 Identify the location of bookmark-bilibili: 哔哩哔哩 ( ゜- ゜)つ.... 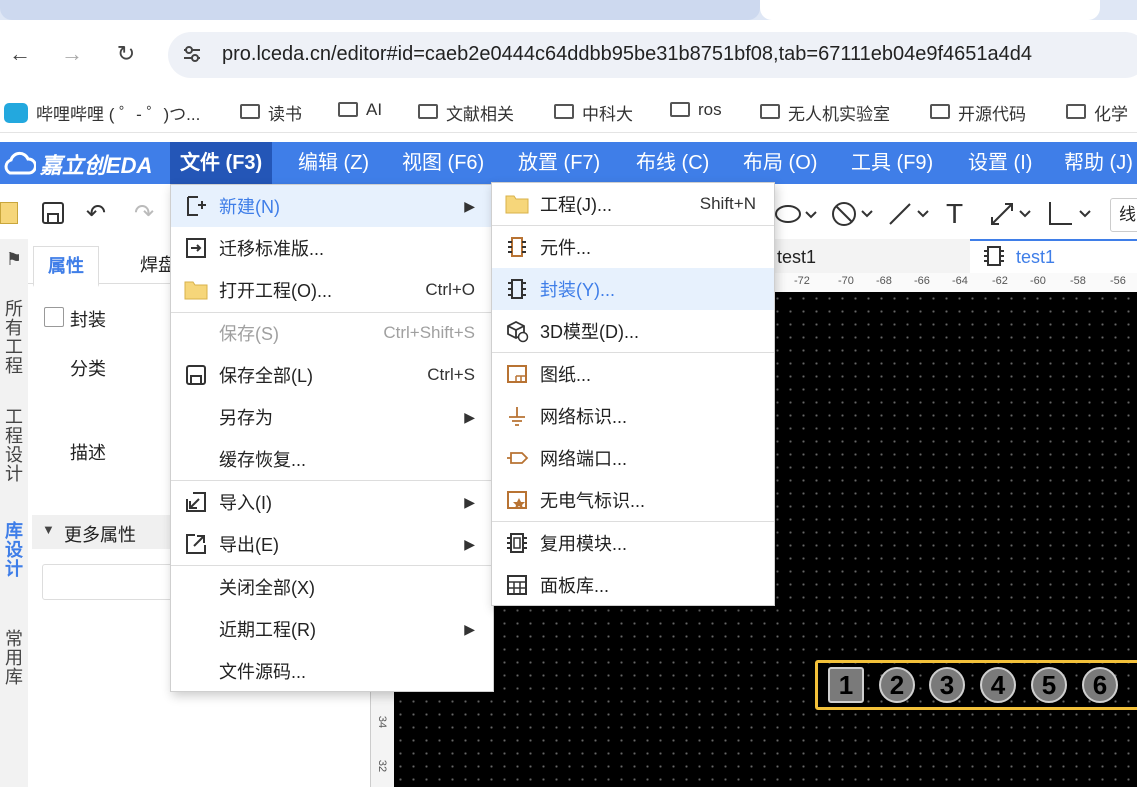
(102, 112).